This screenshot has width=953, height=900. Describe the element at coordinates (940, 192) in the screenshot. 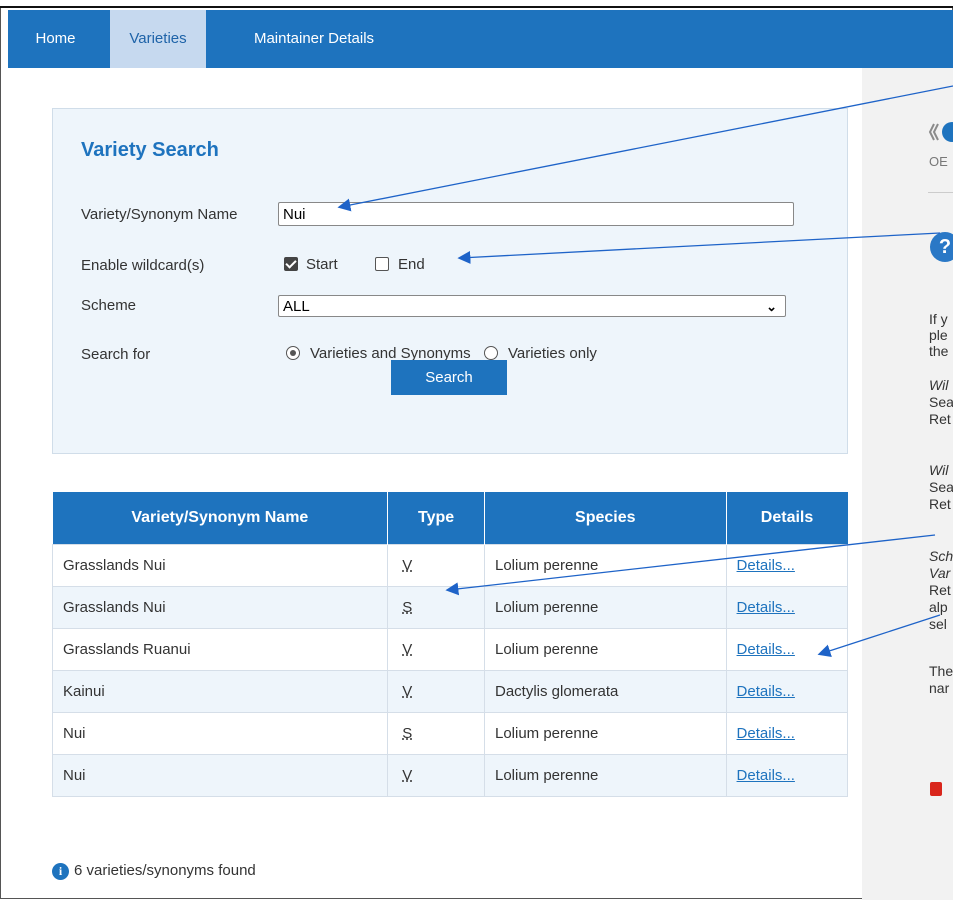

I see `sidebar-divider` at that location.